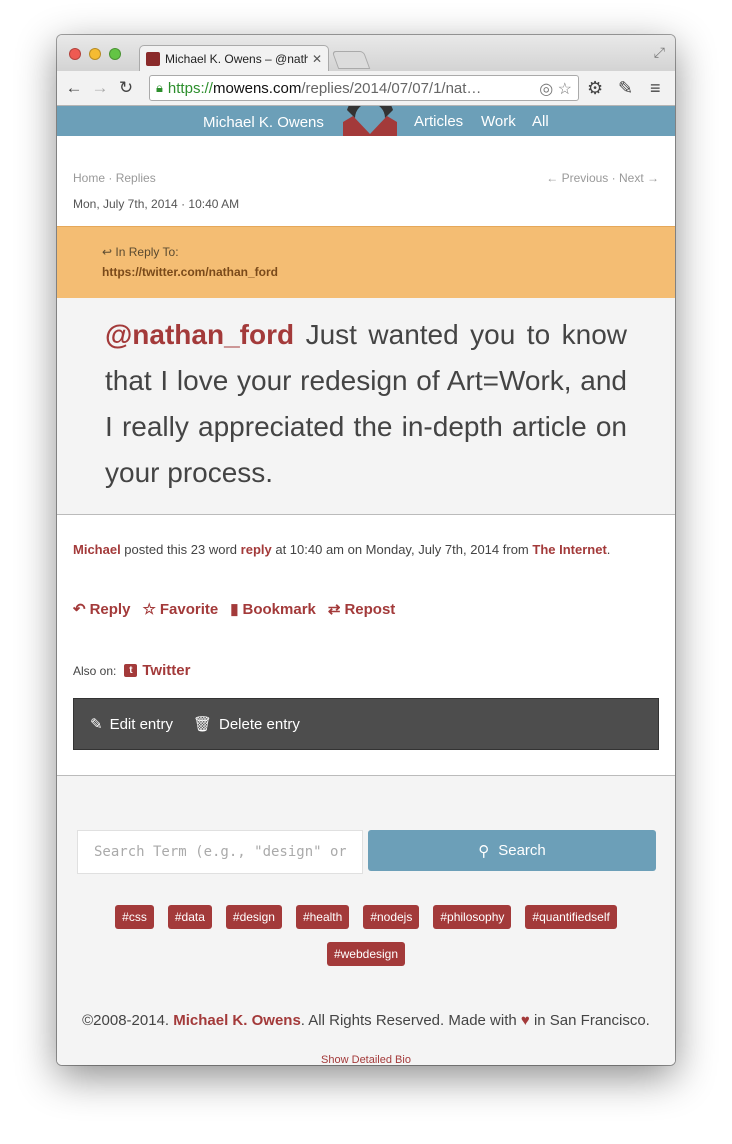 Image resolution: width=732 pixels, height=1144 pixels. I want to click on post-date: Mon, July 7th, 2014 · 10:40 AM, so click(156, 204).